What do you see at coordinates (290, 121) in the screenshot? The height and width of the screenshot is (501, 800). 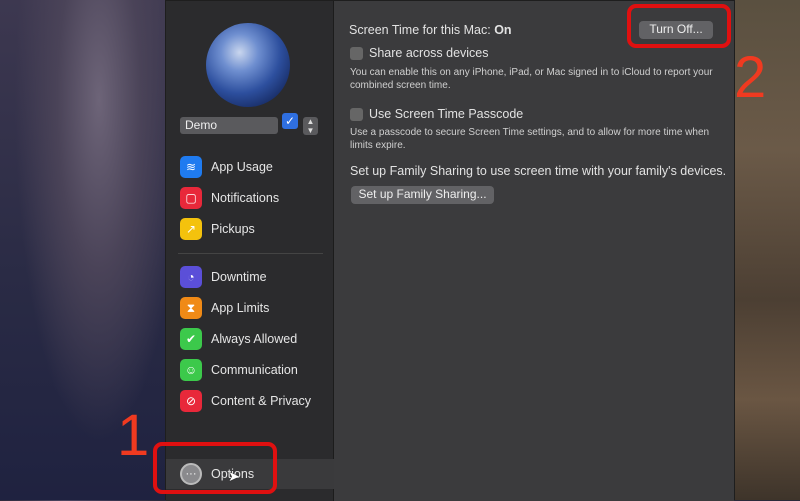 I see `checkmark-icon: ✓` at bounding box center [290, 121].